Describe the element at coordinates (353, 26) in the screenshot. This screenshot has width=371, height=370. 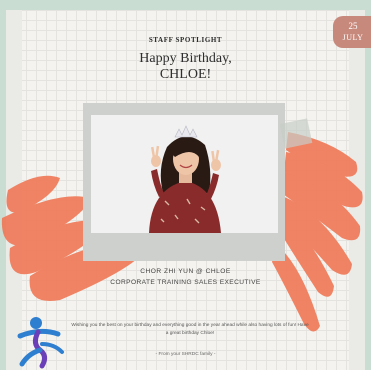
I see `date-day: 25` at that location.